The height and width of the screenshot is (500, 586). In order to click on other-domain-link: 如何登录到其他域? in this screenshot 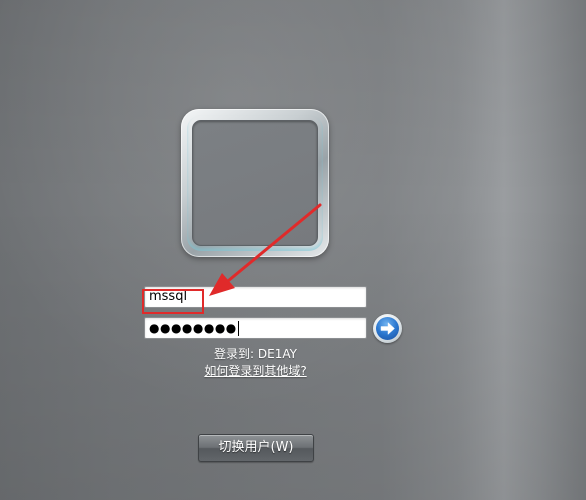, I will do `click(255, 371)`.